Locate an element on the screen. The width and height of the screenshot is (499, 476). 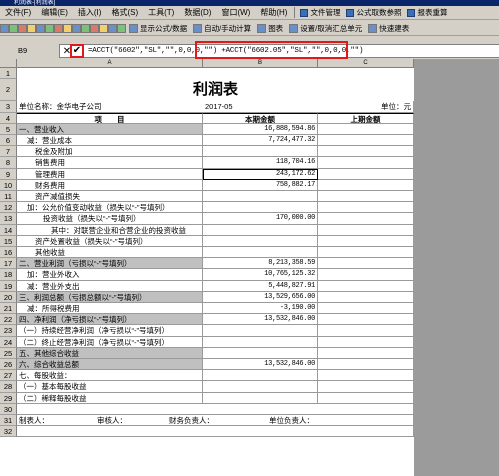
row-header: 21 is located at coordinates (8, 309).